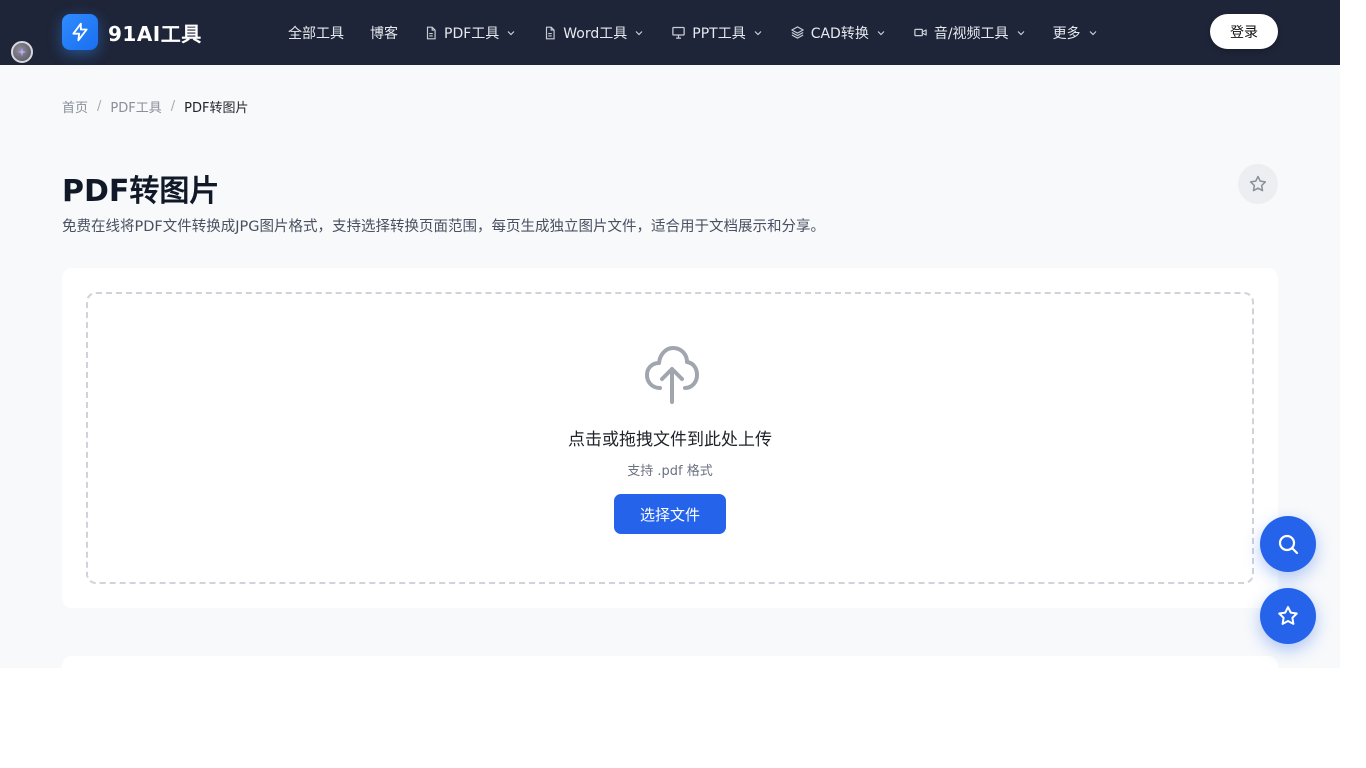 The width and height of the screenshot is (1366, 768). I want to click on nav-cad-convert: CAD转换, so click(838, 33).